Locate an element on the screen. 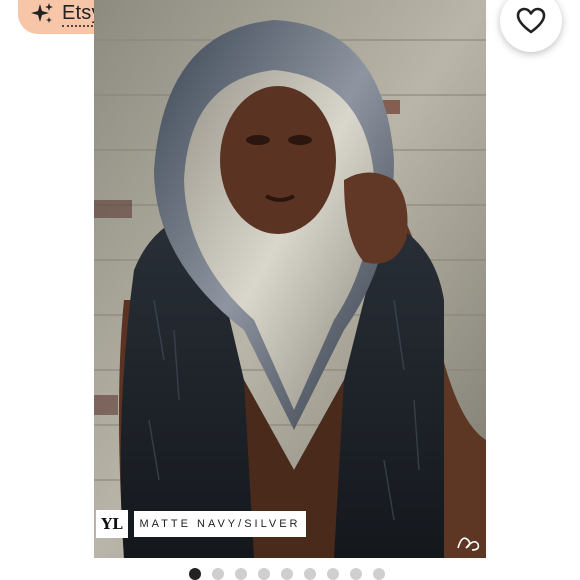 Image resolution: width=580 pixels, height=580 pixels. favorite-button is located at coordinates (531, 26).